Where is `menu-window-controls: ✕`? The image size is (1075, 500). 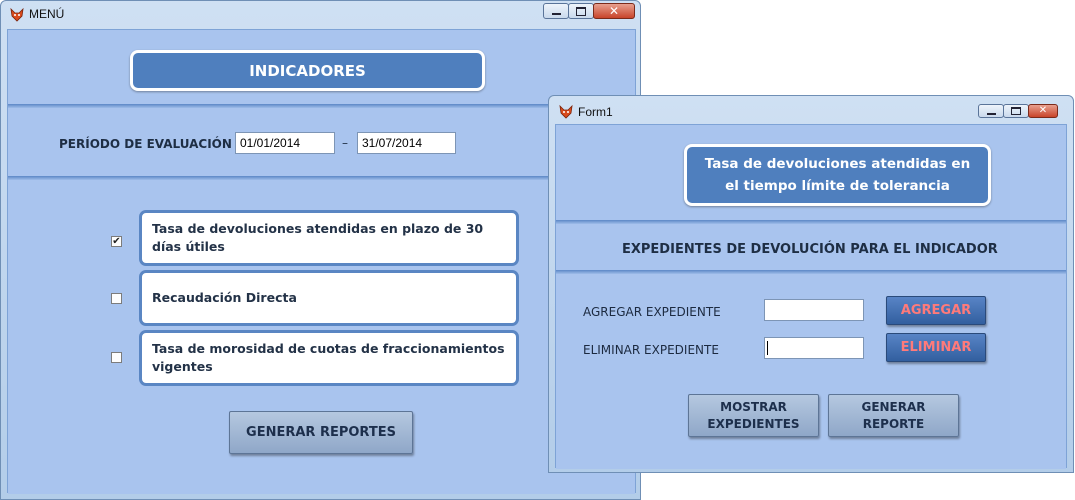
menu-window-controls: ✕ is located at coordinates (589, 12).